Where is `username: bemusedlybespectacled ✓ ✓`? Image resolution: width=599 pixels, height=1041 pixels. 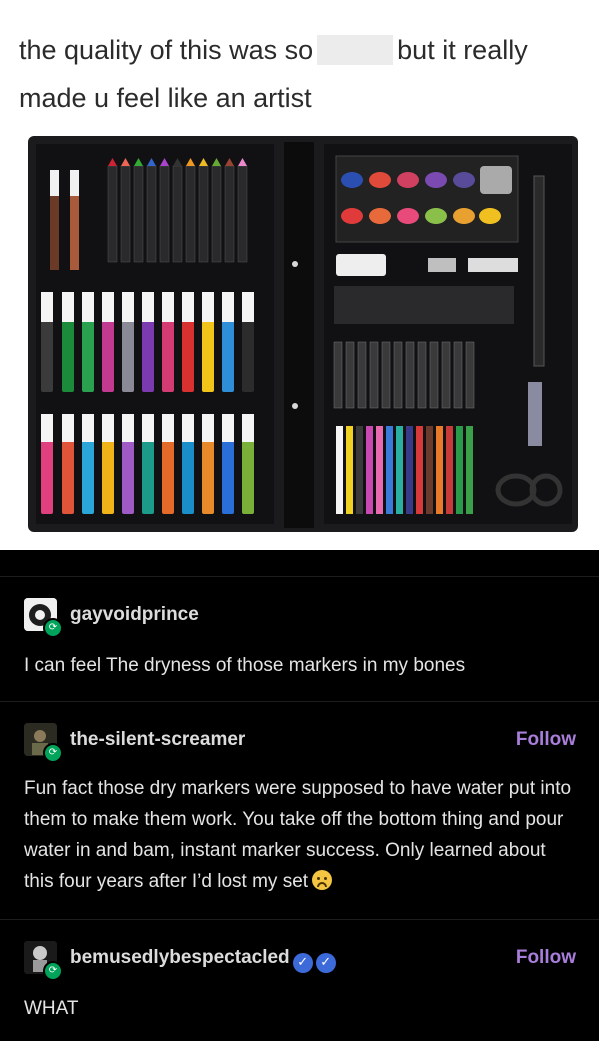
username: bemusedlybespectacled ✓ ✓ is located at coordinates (203, 960).